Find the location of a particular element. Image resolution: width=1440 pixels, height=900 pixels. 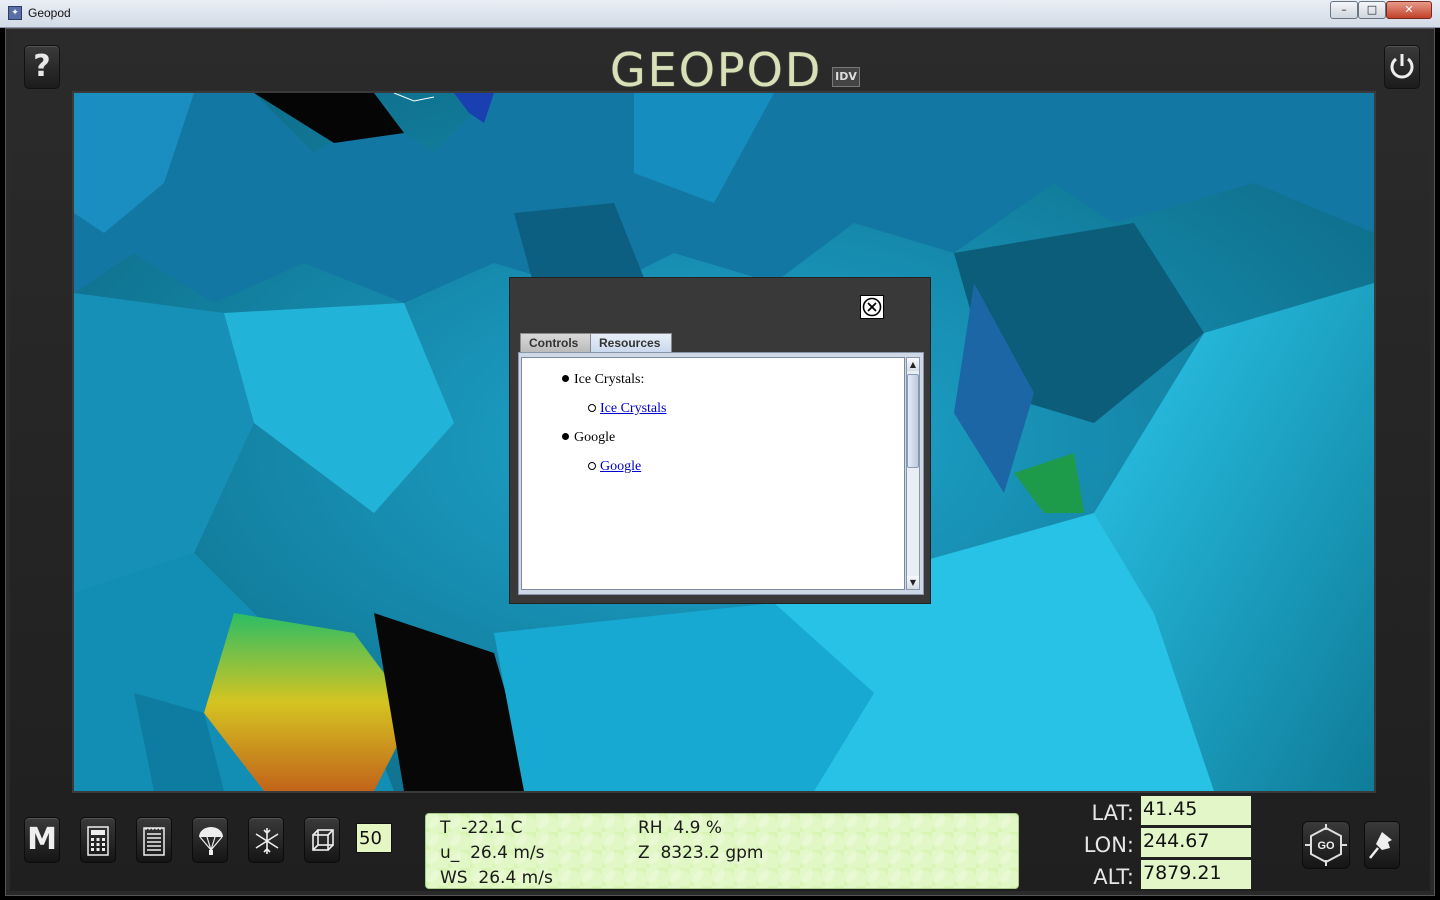

go-button: GO is located at coordinates (1326, 845).